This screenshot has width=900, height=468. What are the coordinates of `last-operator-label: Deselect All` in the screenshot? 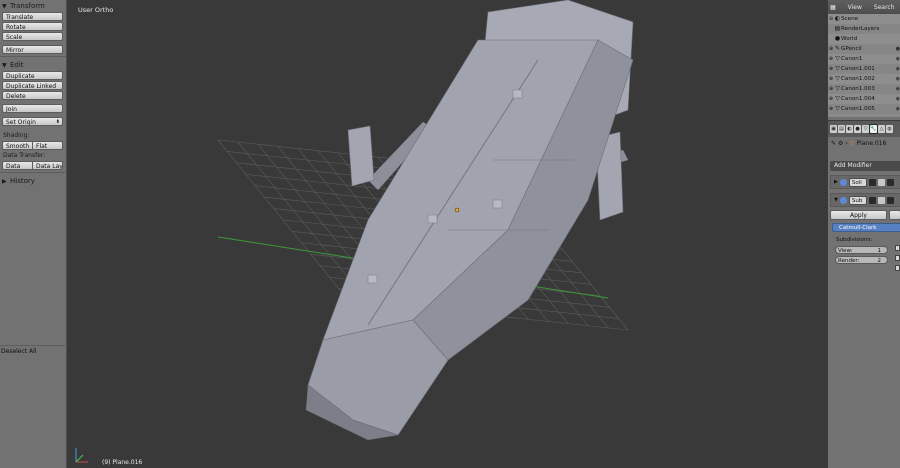 It's located at (19, 351).